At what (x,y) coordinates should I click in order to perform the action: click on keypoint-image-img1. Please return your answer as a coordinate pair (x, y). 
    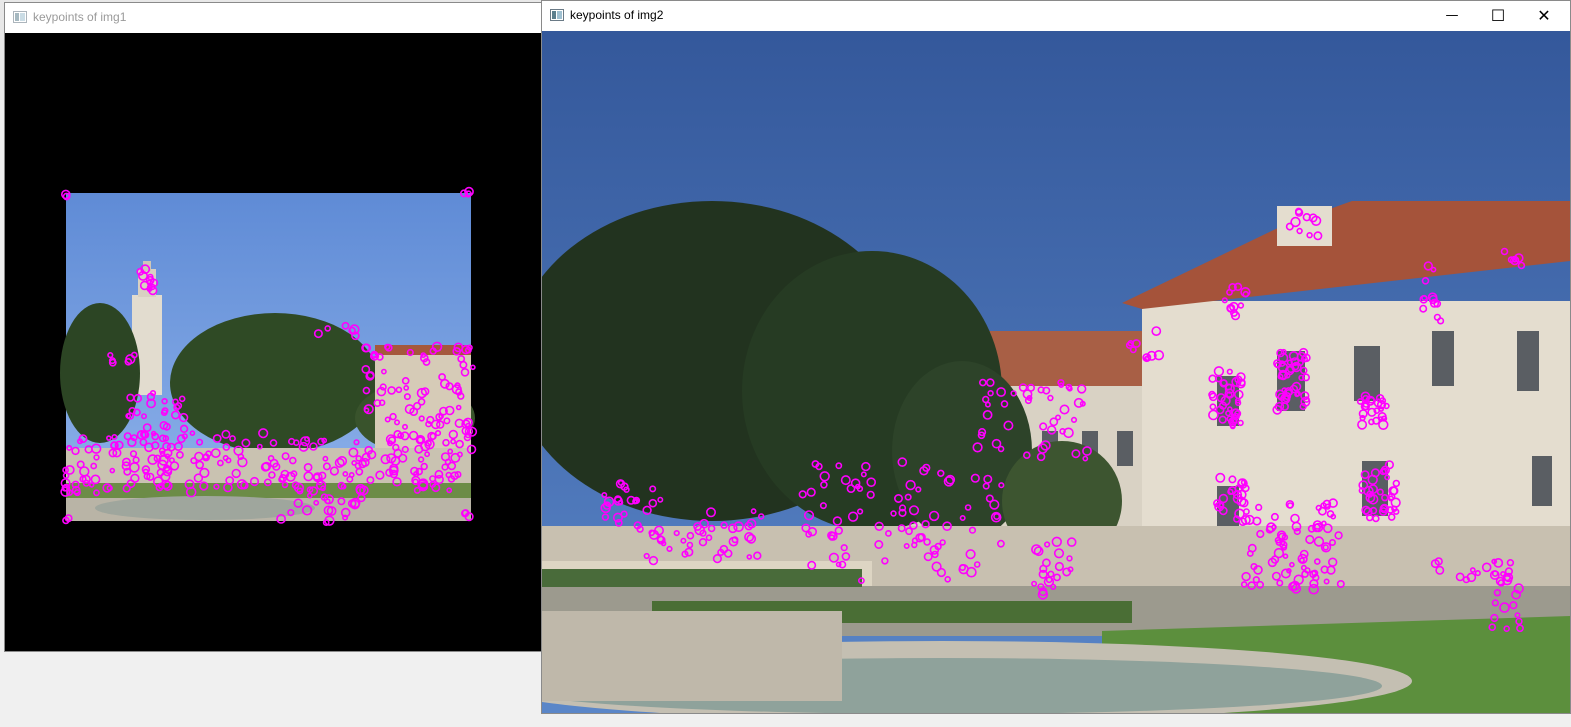
    Looking at the image, I should click on (269, 356).